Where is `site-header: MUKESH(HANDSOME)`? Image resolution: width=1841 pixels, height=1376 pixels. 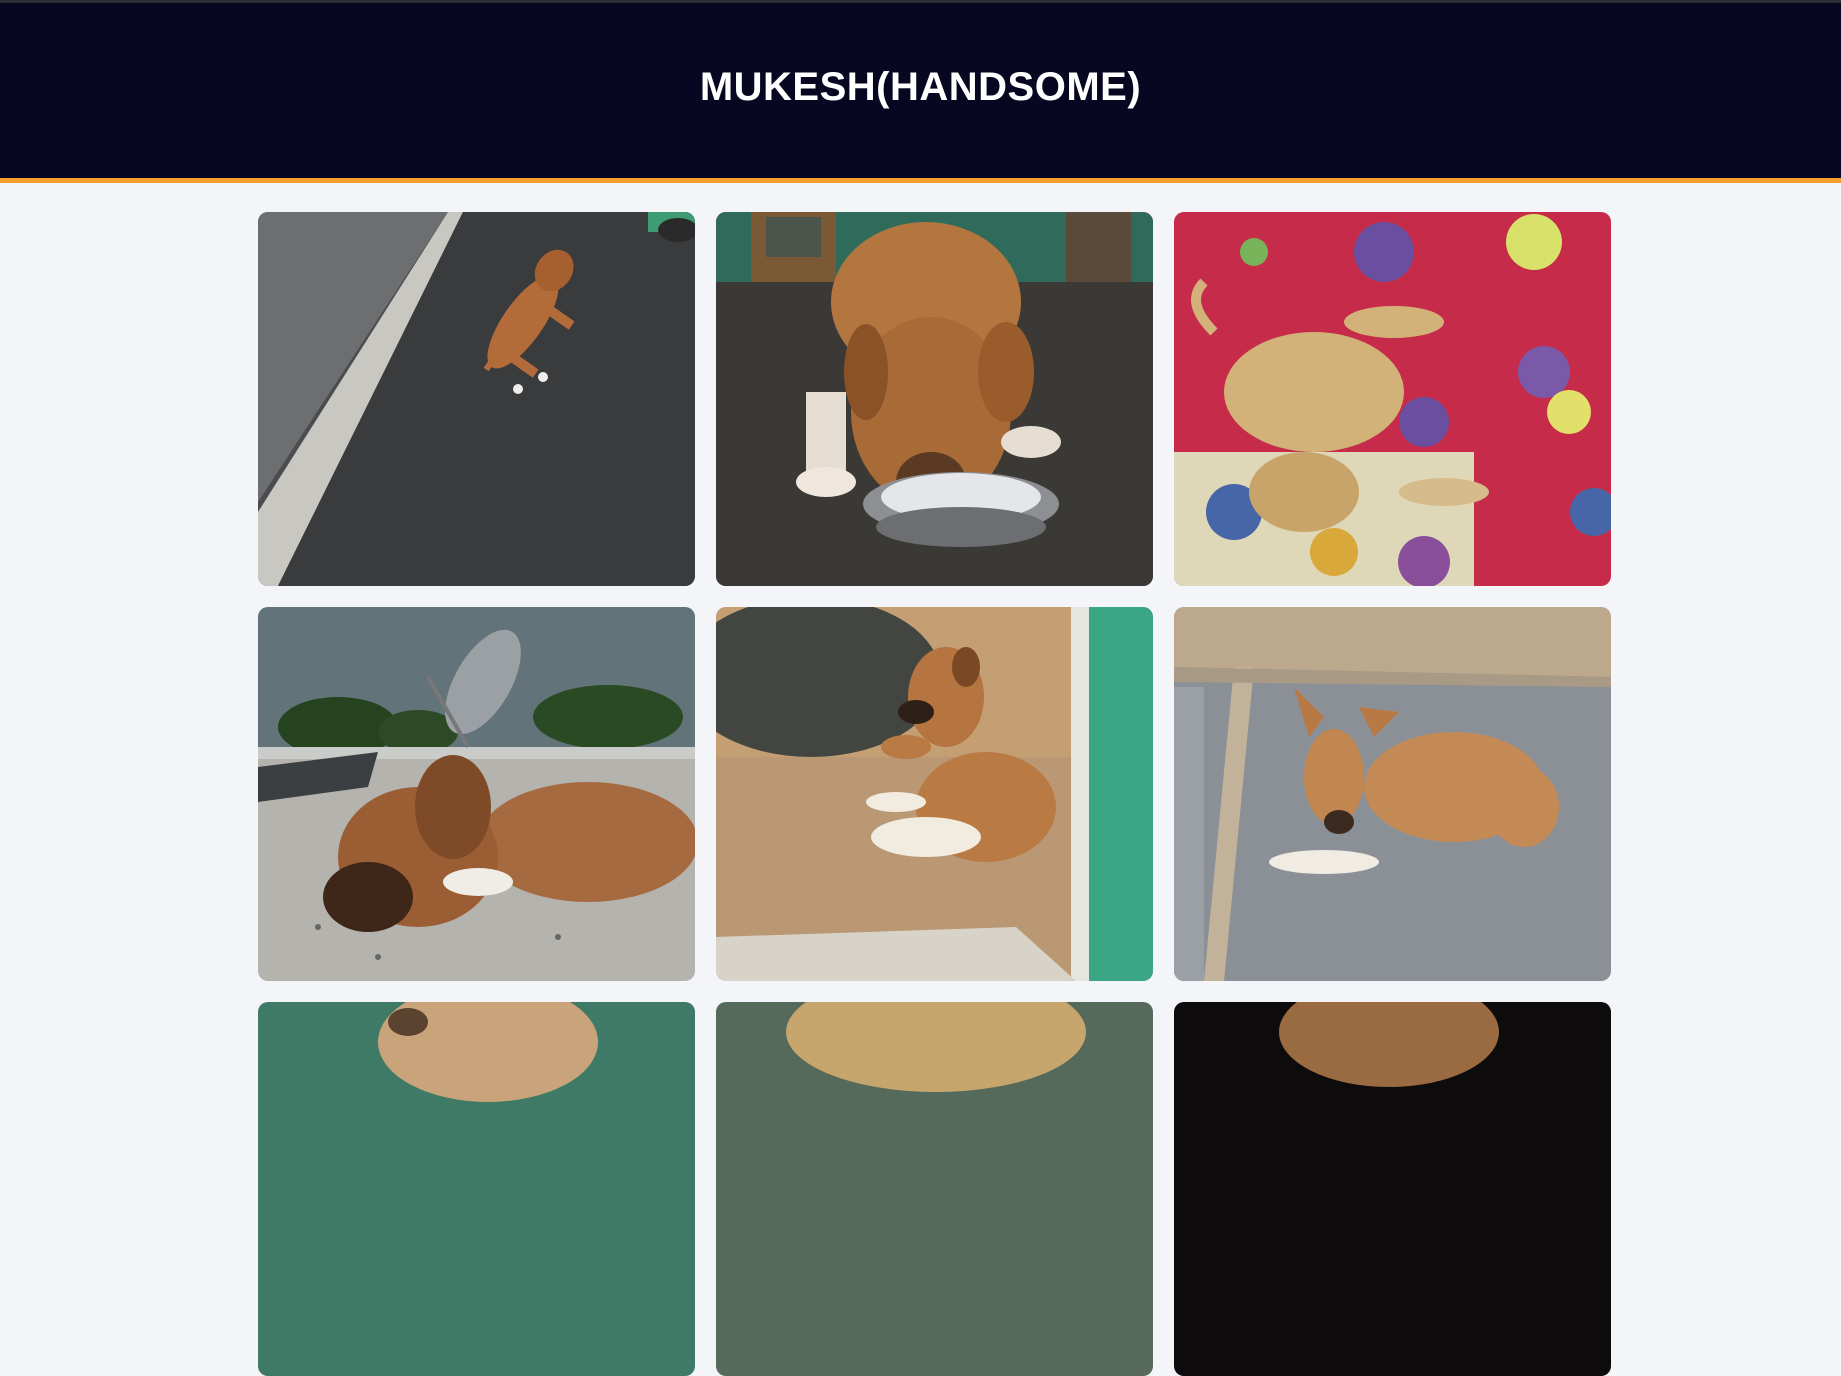
site-header: MUKESH(HANDSOME) is located at coordinates (920, 93).